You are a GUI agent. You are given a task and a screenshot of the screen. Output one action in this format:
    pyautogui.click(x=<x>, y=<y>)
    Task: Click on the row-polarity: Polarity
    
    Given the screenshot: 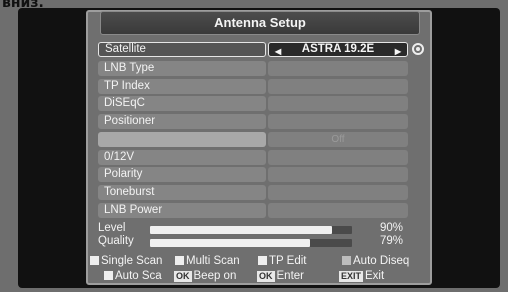 What is the action you would take?
    pyautogui.click(x=253, y=174)
    